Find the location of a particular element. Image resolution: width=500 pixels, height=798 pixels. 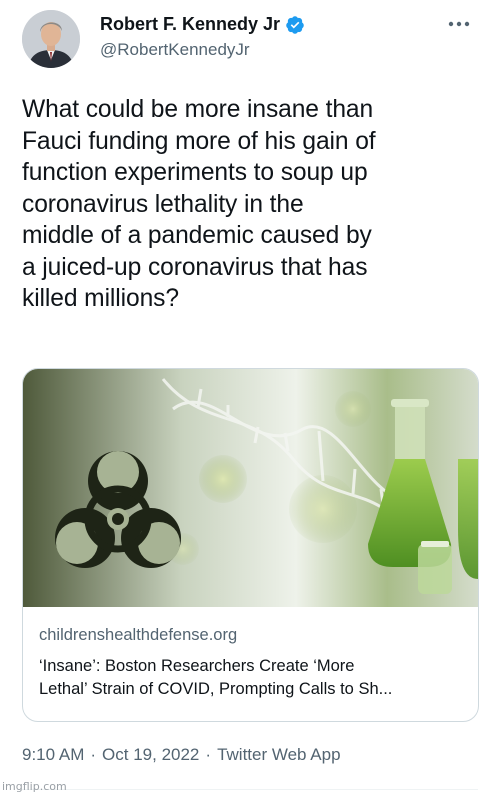

author-handle: @RobertKennedyJr is located at coordinates (175, 50).